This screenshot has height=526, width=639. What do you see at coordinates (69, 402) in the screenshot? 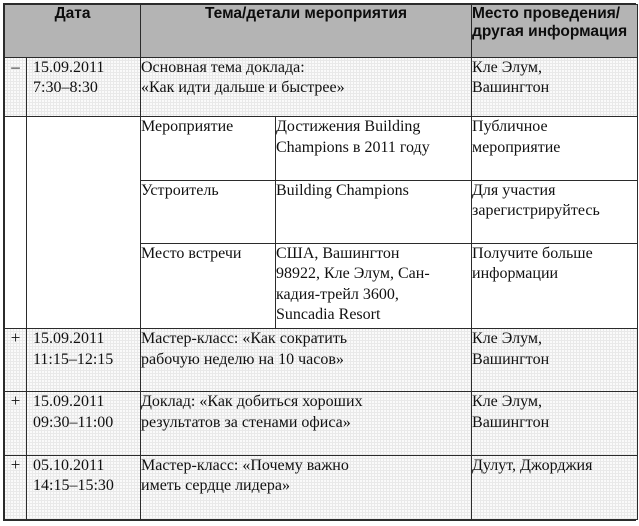
I see `row-date-2: 15.09.2011` at bounding box center [69, 402].